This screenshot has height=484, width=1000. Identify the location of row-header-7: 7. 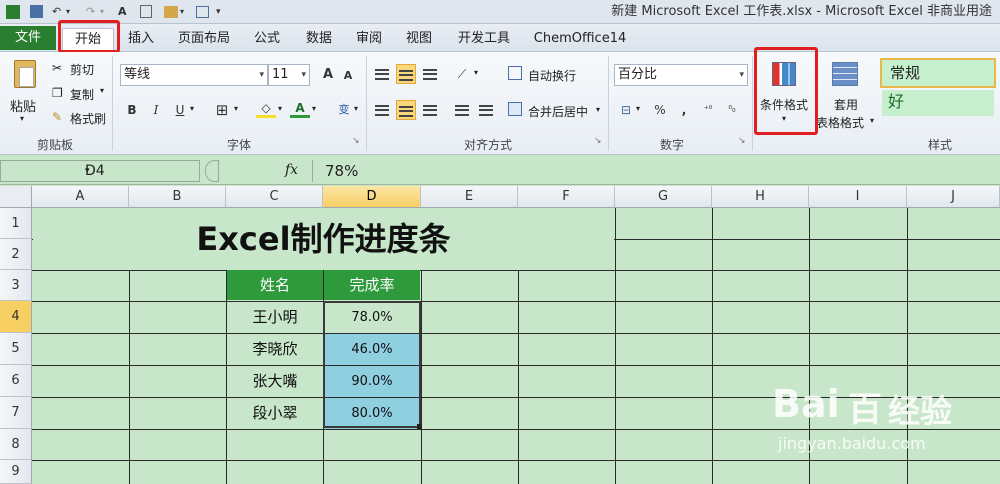
(16, 413).